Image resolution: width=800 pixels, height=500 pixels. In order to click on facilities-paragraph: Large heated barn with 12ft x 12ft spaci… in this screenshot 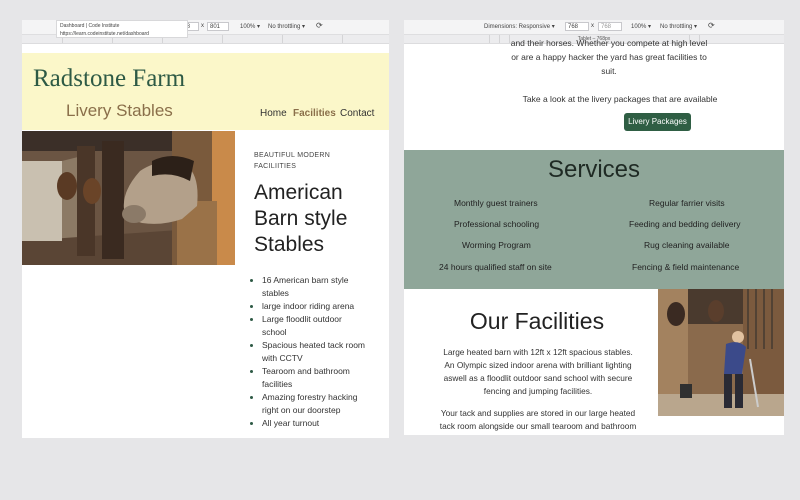, I will do `click(538, 372)`.